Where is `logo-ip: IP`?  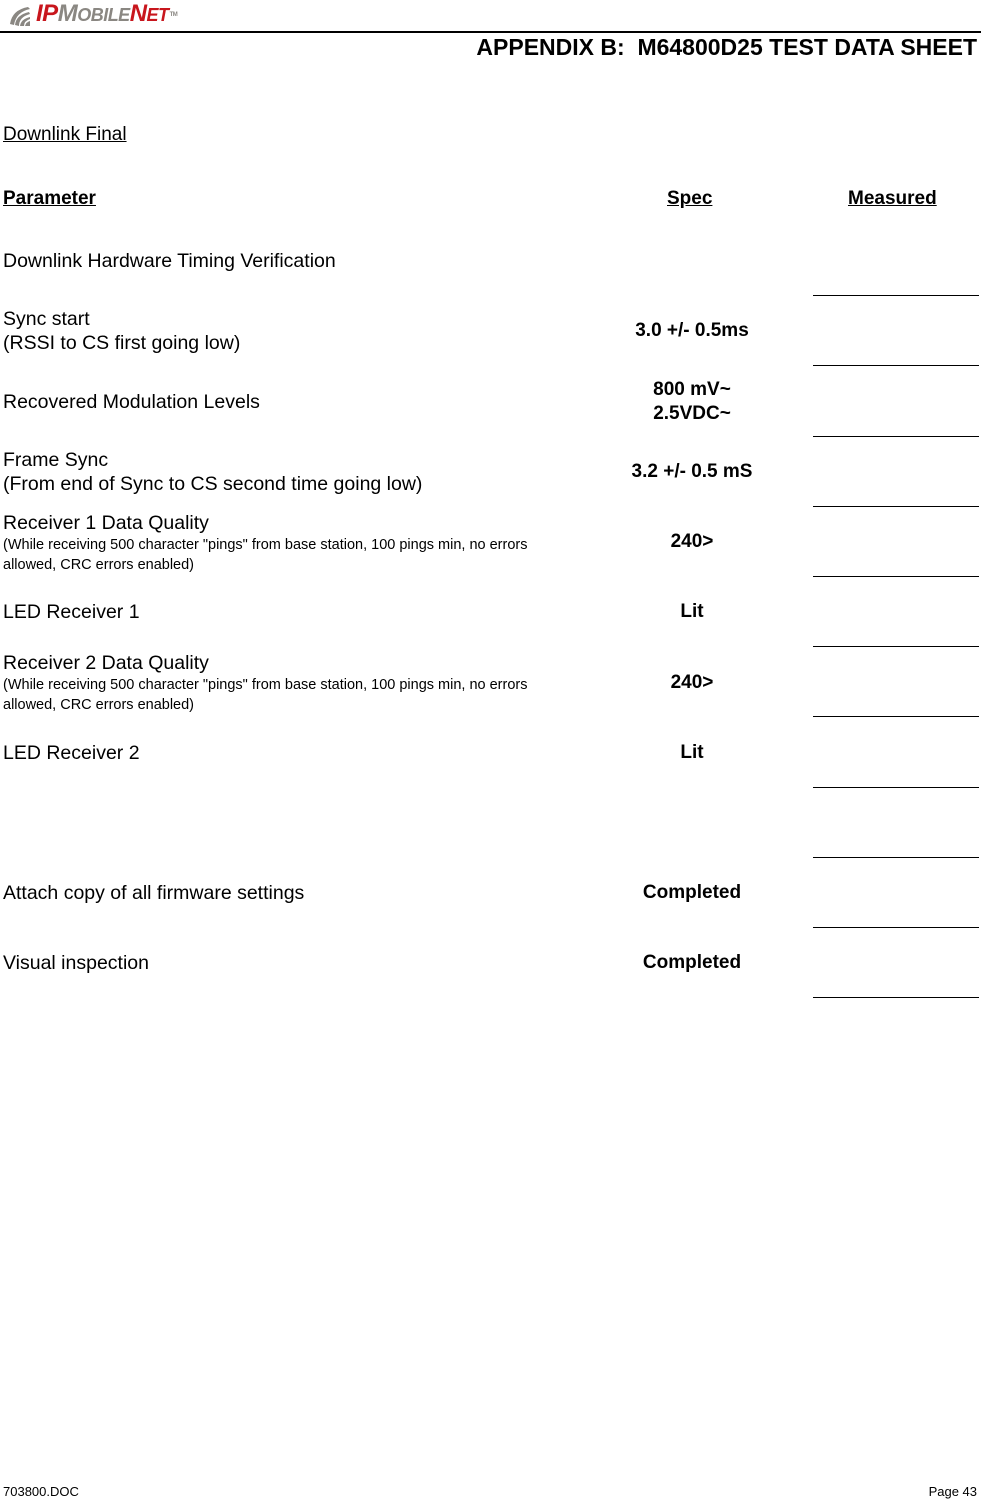
logo-ip: IP is located at coordinates (47, 13).